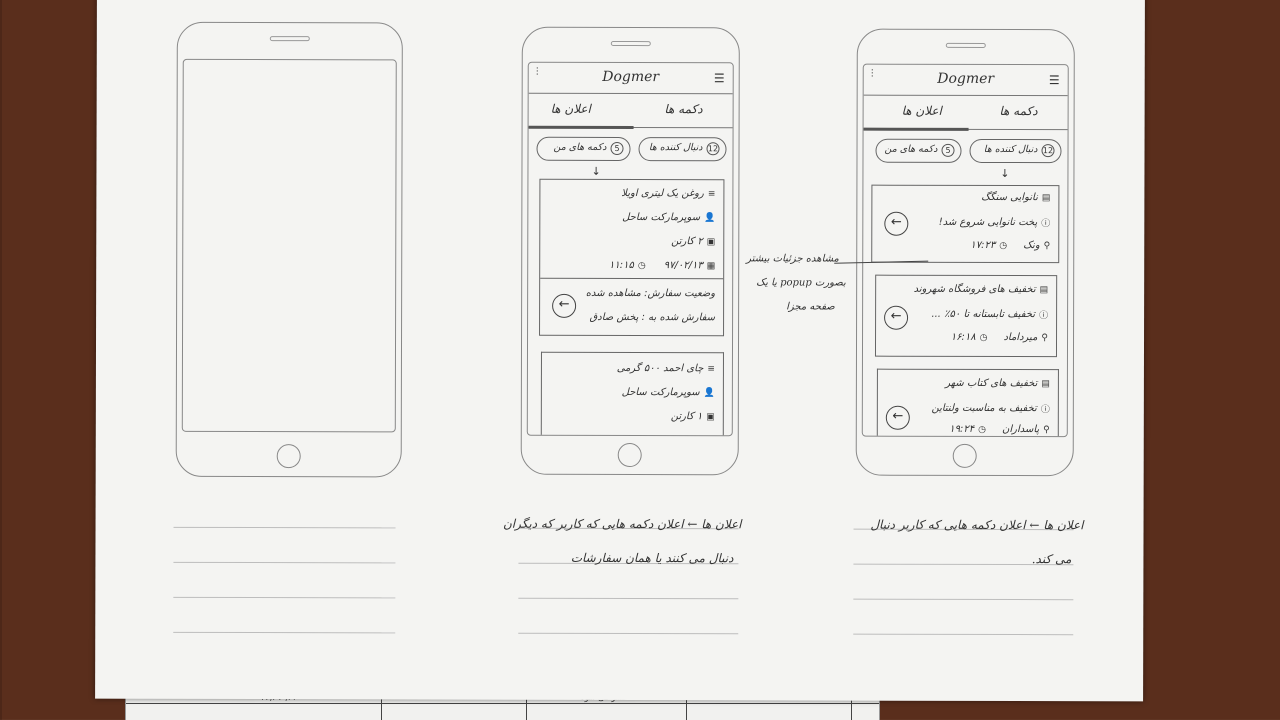 The image size is (1280, 720). Describe the element at coordinates (711, 368) in the screenshot. I see `list-icon: ≡` at that location.